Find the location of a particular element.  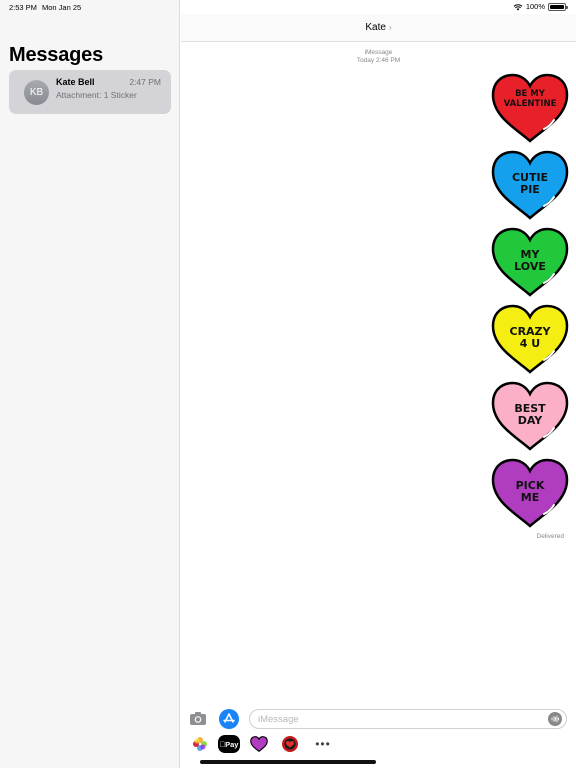

contact-name: Kate is located at coordinates (375, 27).